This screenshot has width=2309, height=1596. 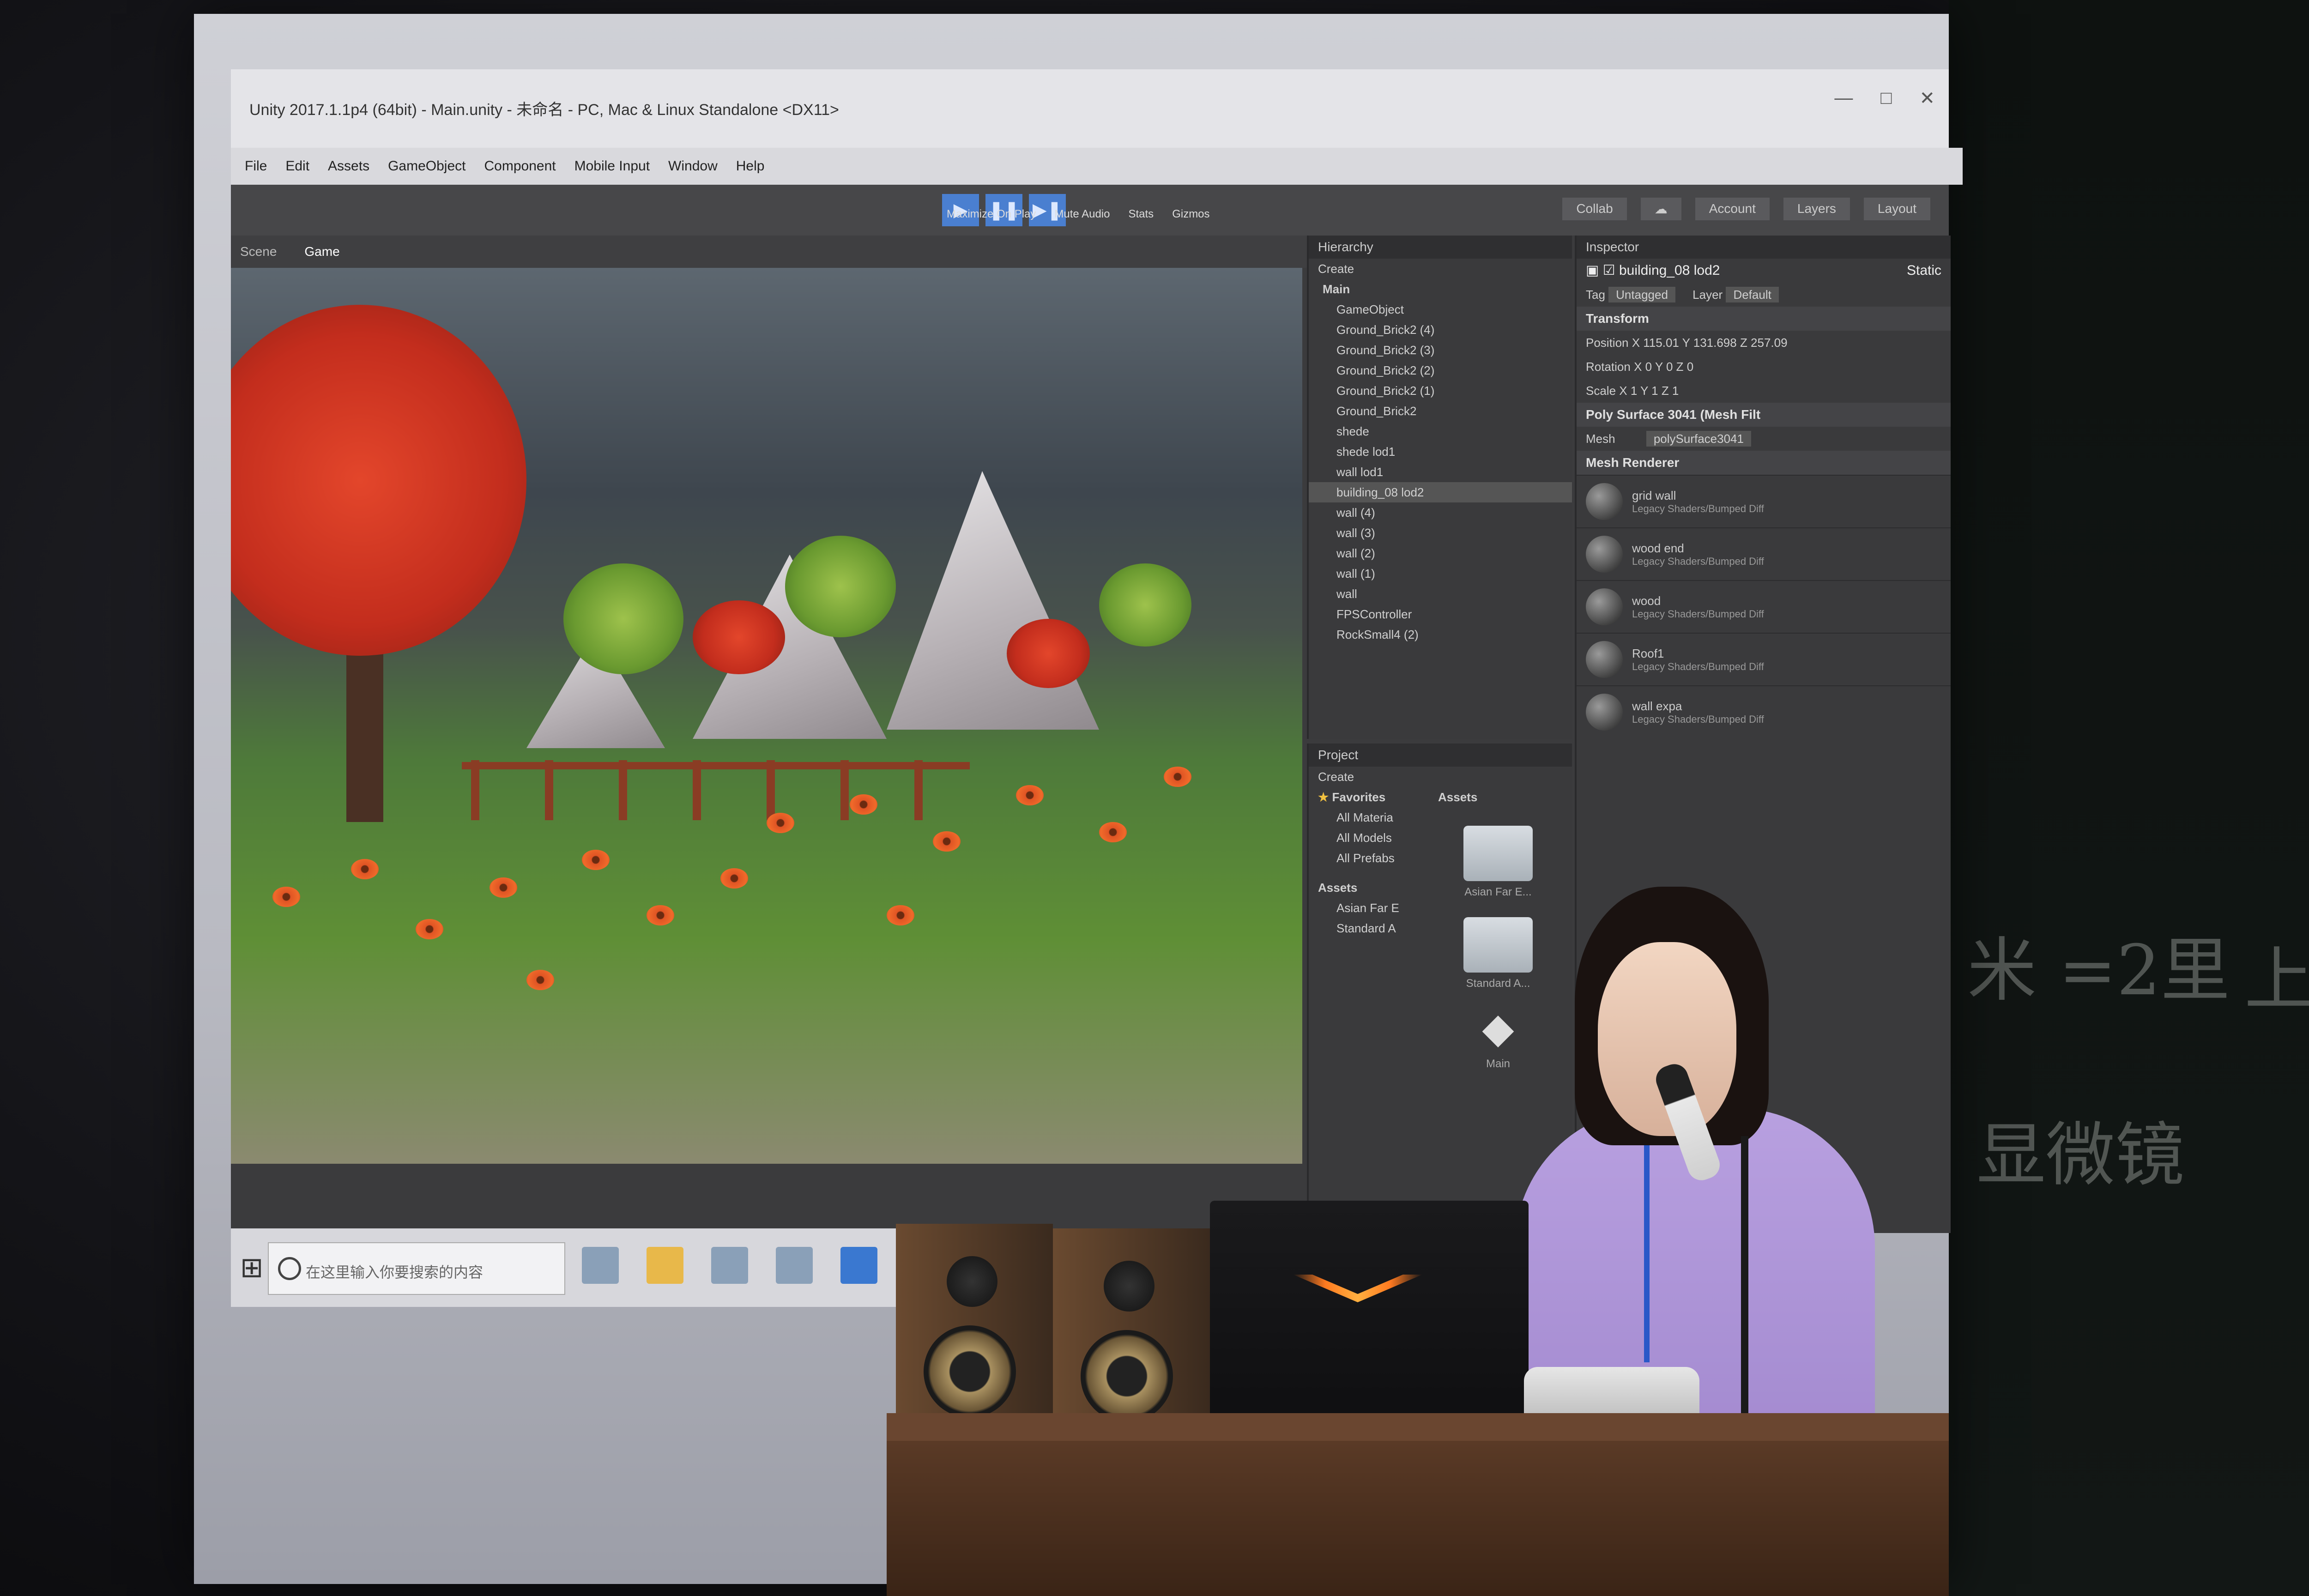 What do you see at coordinates (1698, 439) in the screenshot?
I see `mesh-field: polySurface3041` at bounding box center [1698, 439].